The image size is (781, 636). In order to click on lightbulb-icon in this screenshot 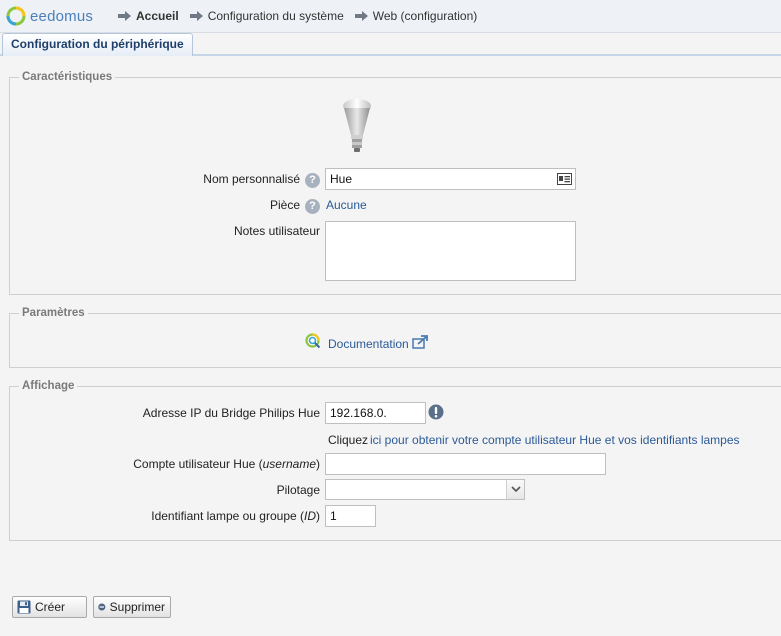, I will do `click(357, 125)`.